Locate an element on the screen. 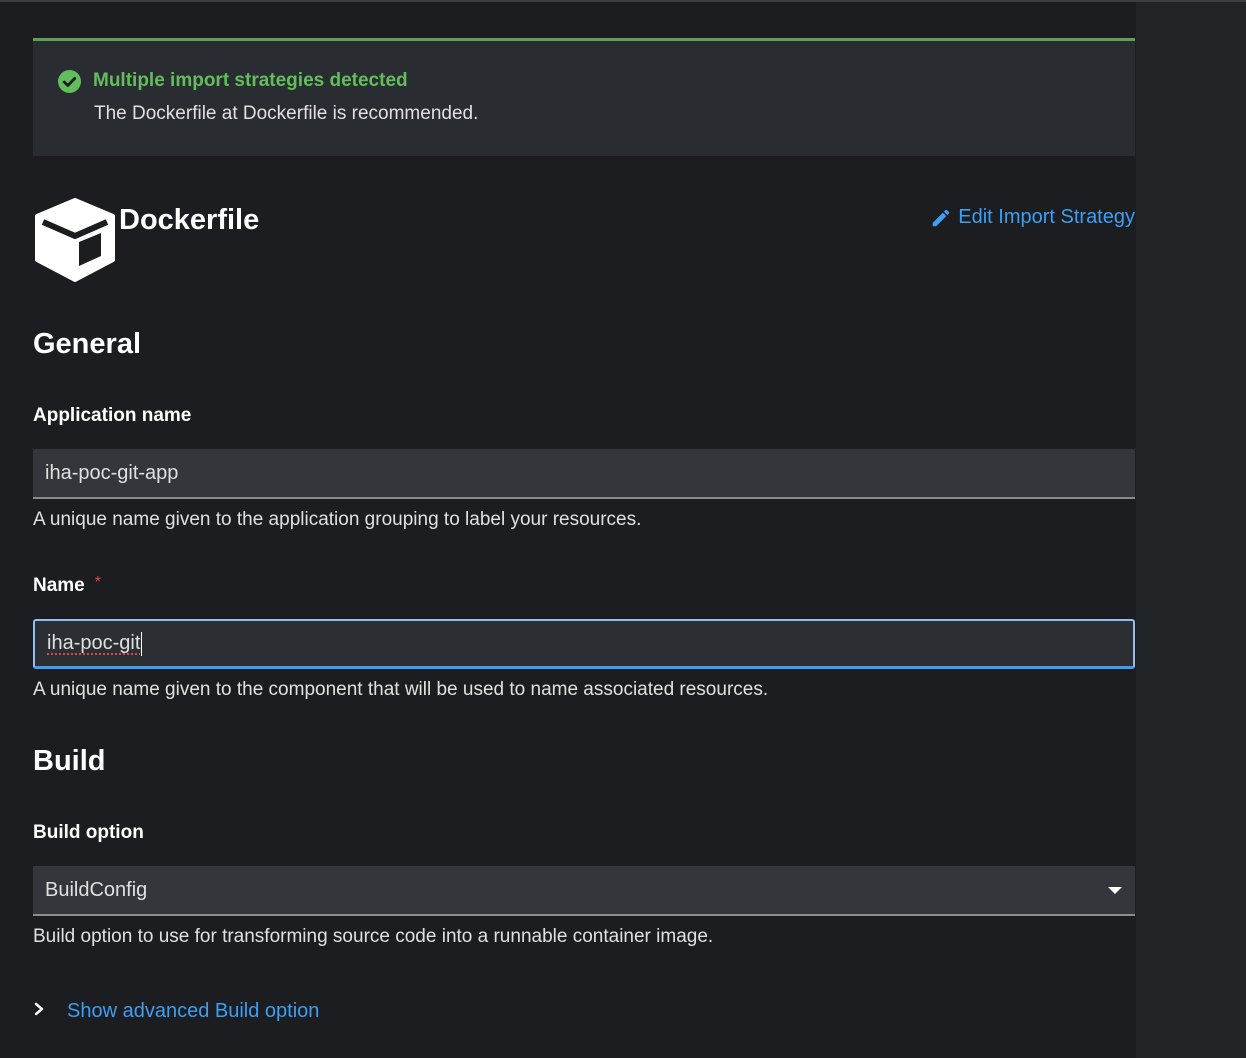 Image resolution: width=1246 pixels, height=1058 pixels. required-indicator: * is located at coordinates (97, 582).